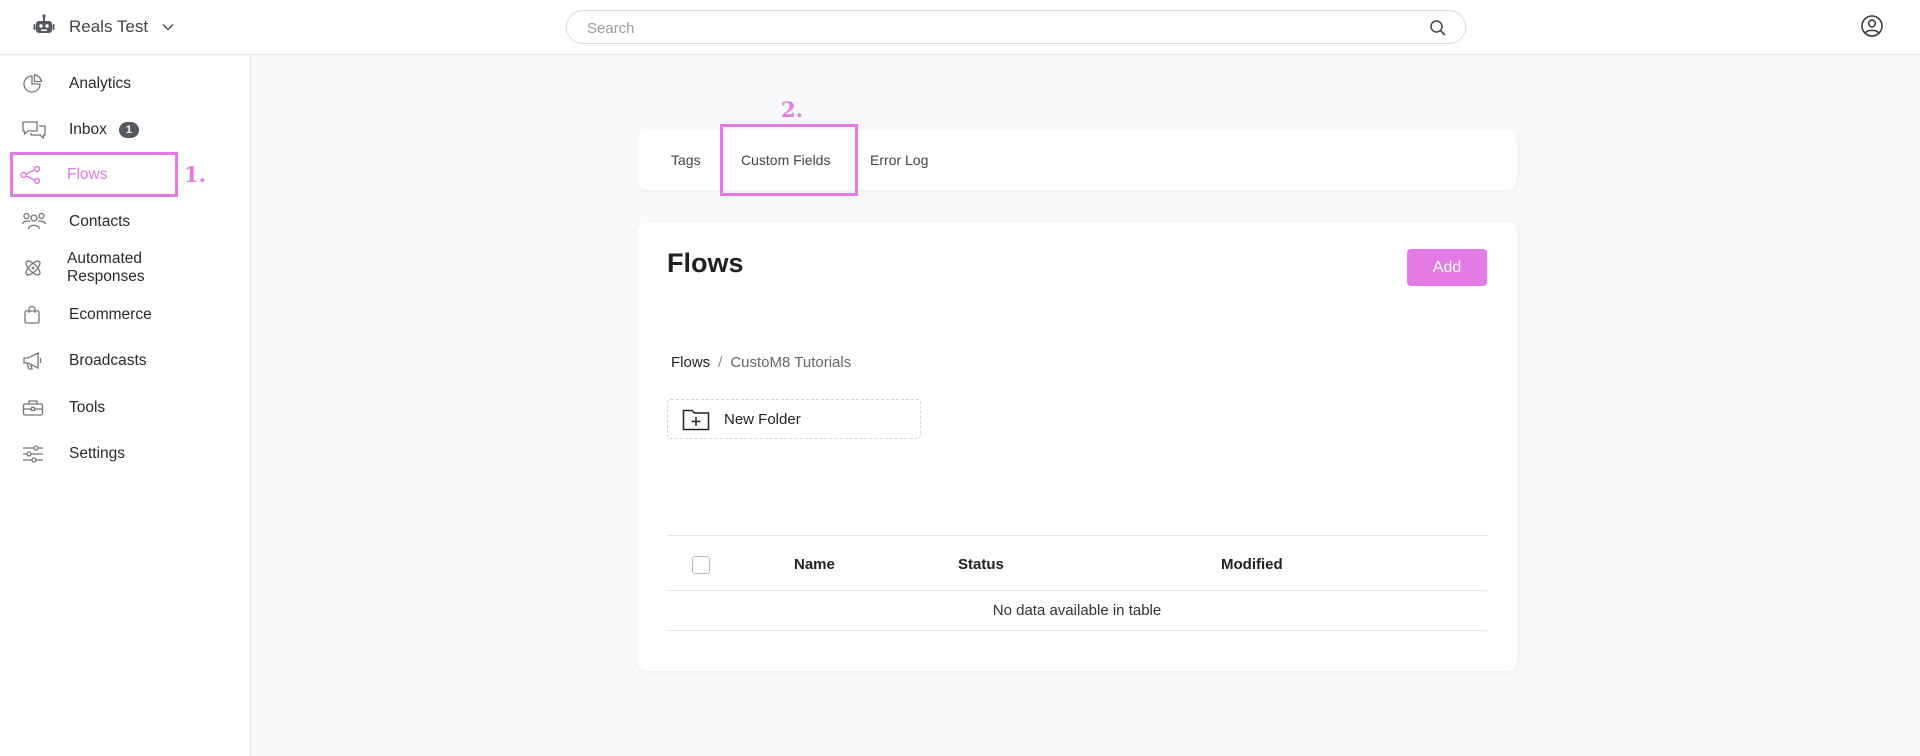 The height and width of the screenshot is (756, 1920). I want to click on chevron-down-icon, so click(168, 27).